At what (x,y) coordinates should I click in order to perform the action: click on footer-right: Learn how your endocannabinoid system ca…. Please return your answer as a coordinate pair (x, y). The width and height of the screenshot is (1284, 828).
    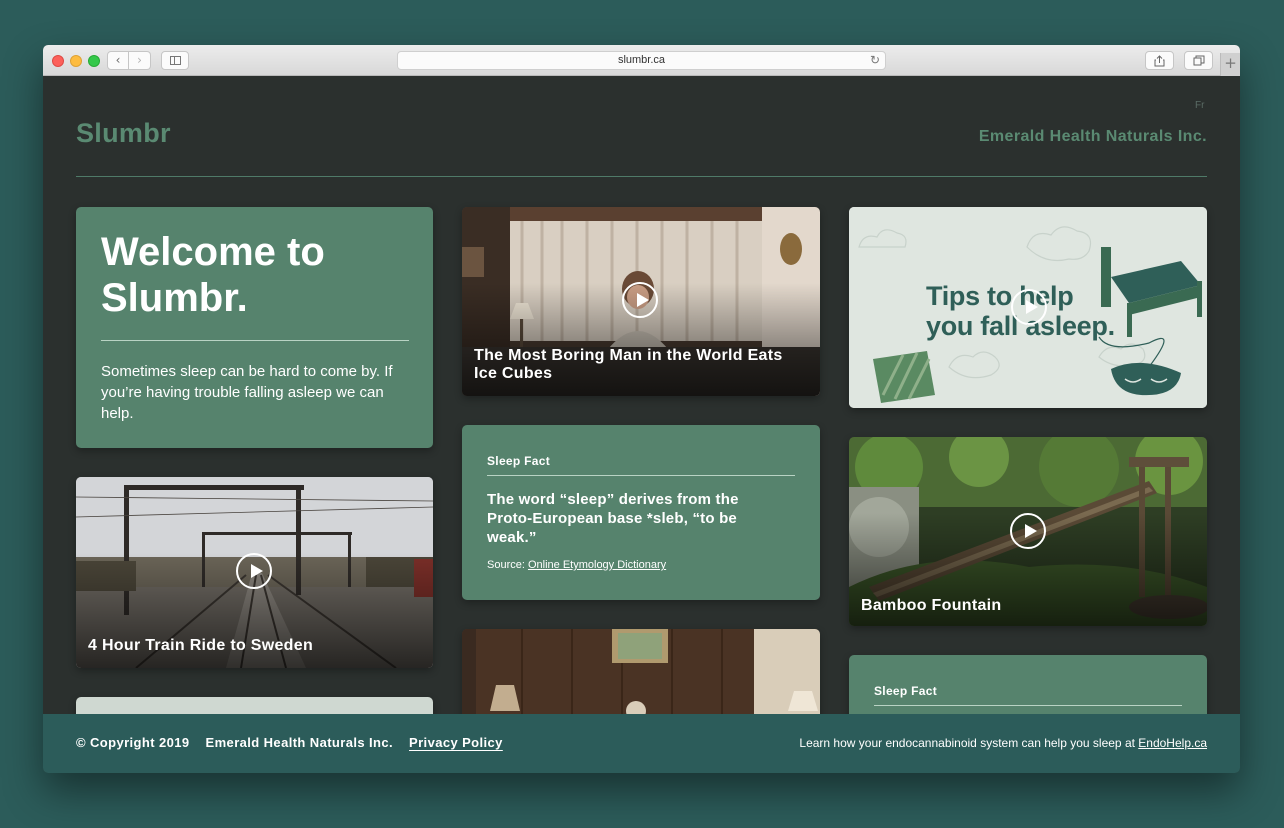
    Looking at the image, I should click on (1003, 743).